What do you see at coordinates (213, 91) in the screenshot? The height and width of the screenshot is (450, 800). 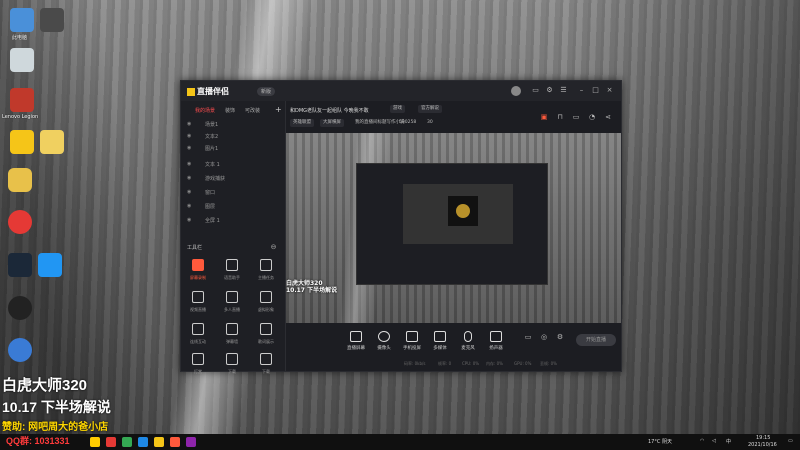 I see `app-name: 直播伴侣` at bounding box center [213, 91].